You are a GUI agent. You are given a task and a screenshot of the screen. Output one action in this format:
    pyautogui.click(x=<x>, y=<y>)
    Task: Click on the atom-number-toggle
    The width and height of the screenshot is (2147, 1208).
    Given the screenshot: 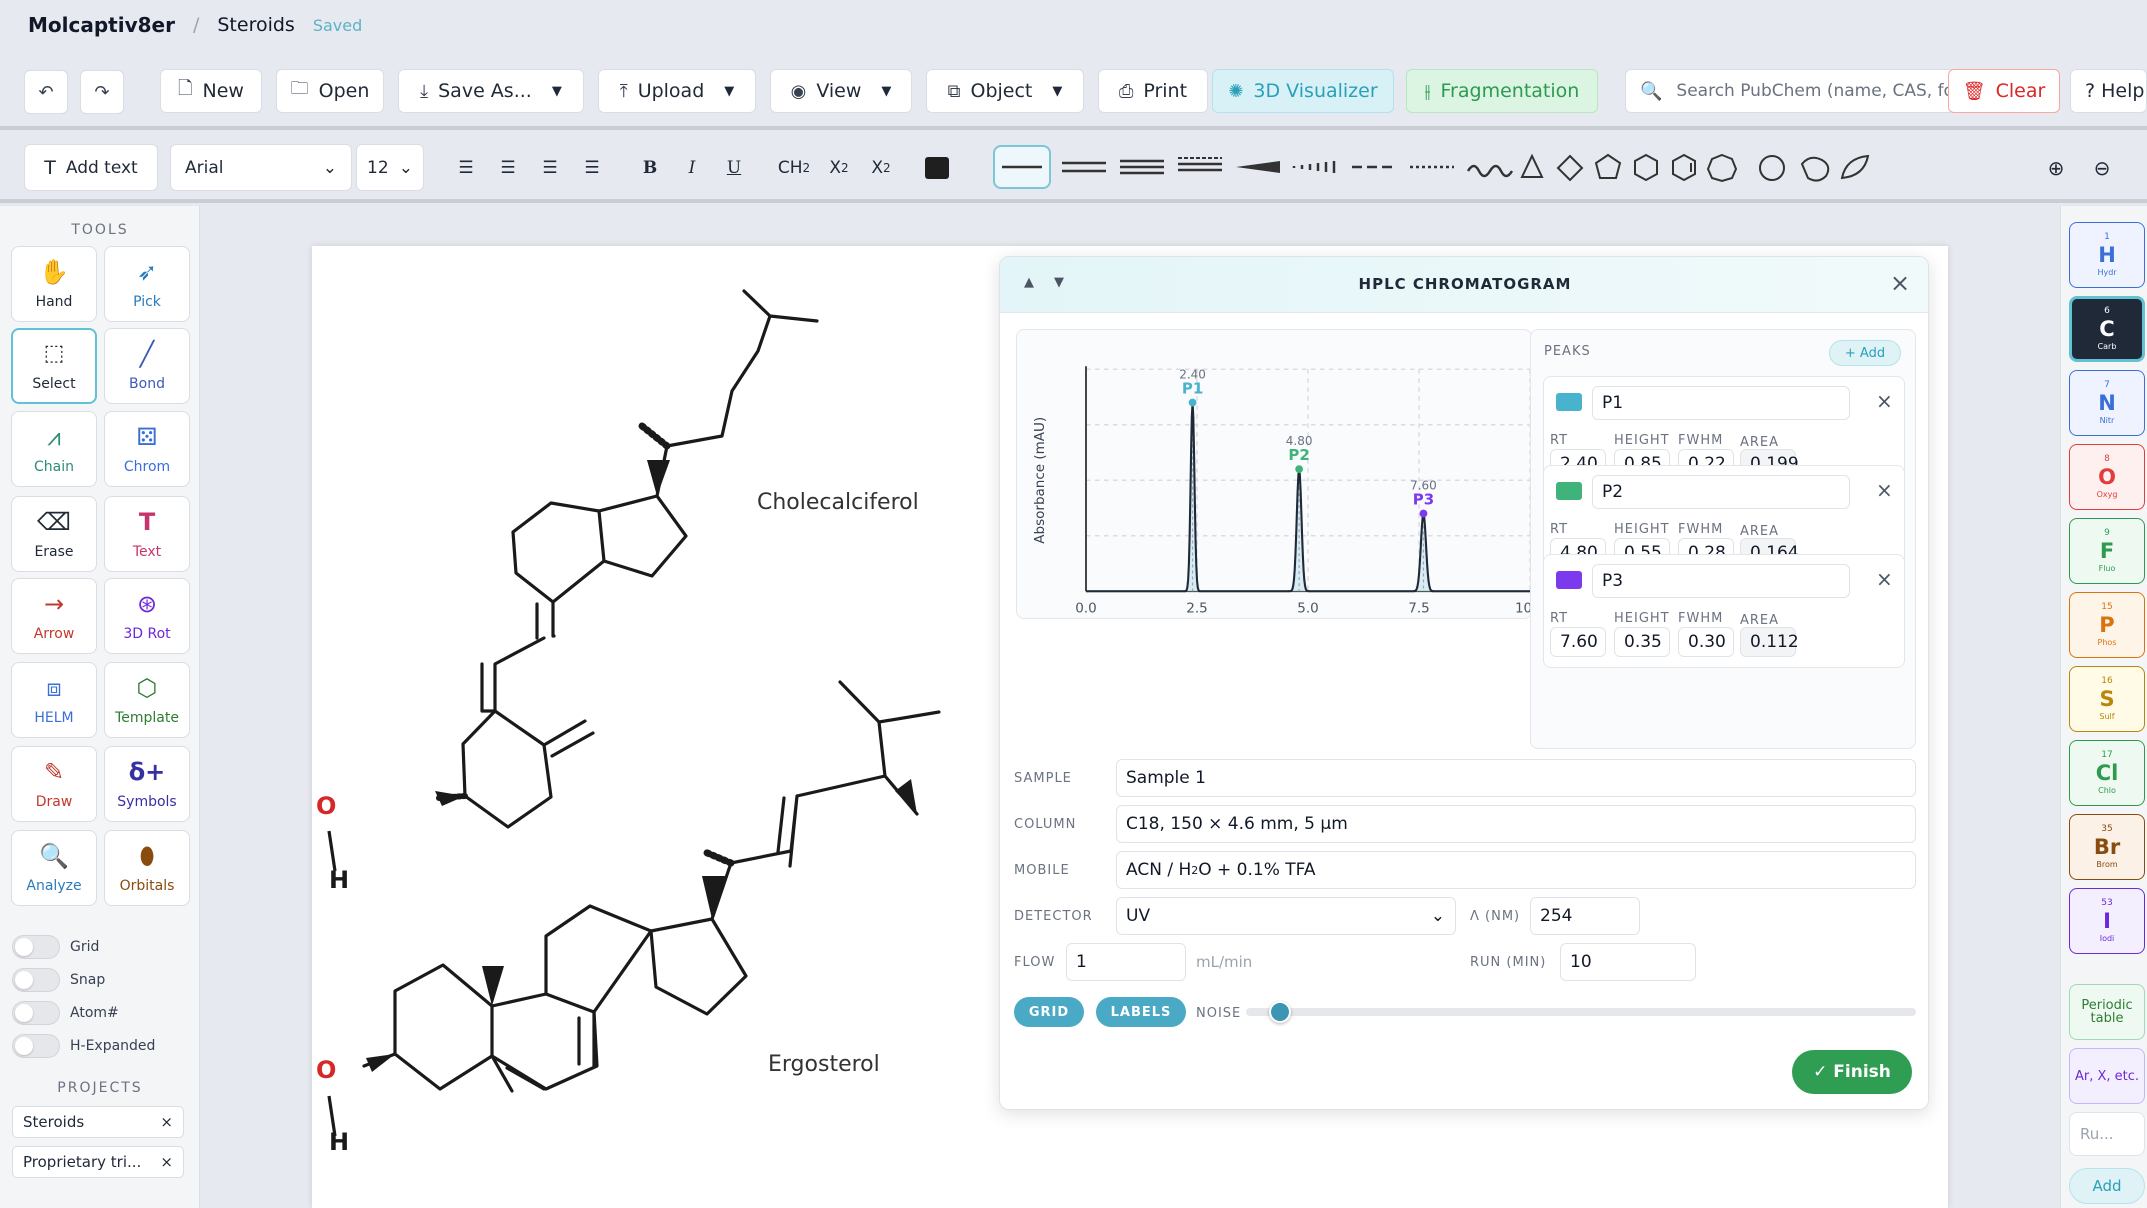 What is the action you would take?
    pyautogui.click(x=36, y=1013)
    